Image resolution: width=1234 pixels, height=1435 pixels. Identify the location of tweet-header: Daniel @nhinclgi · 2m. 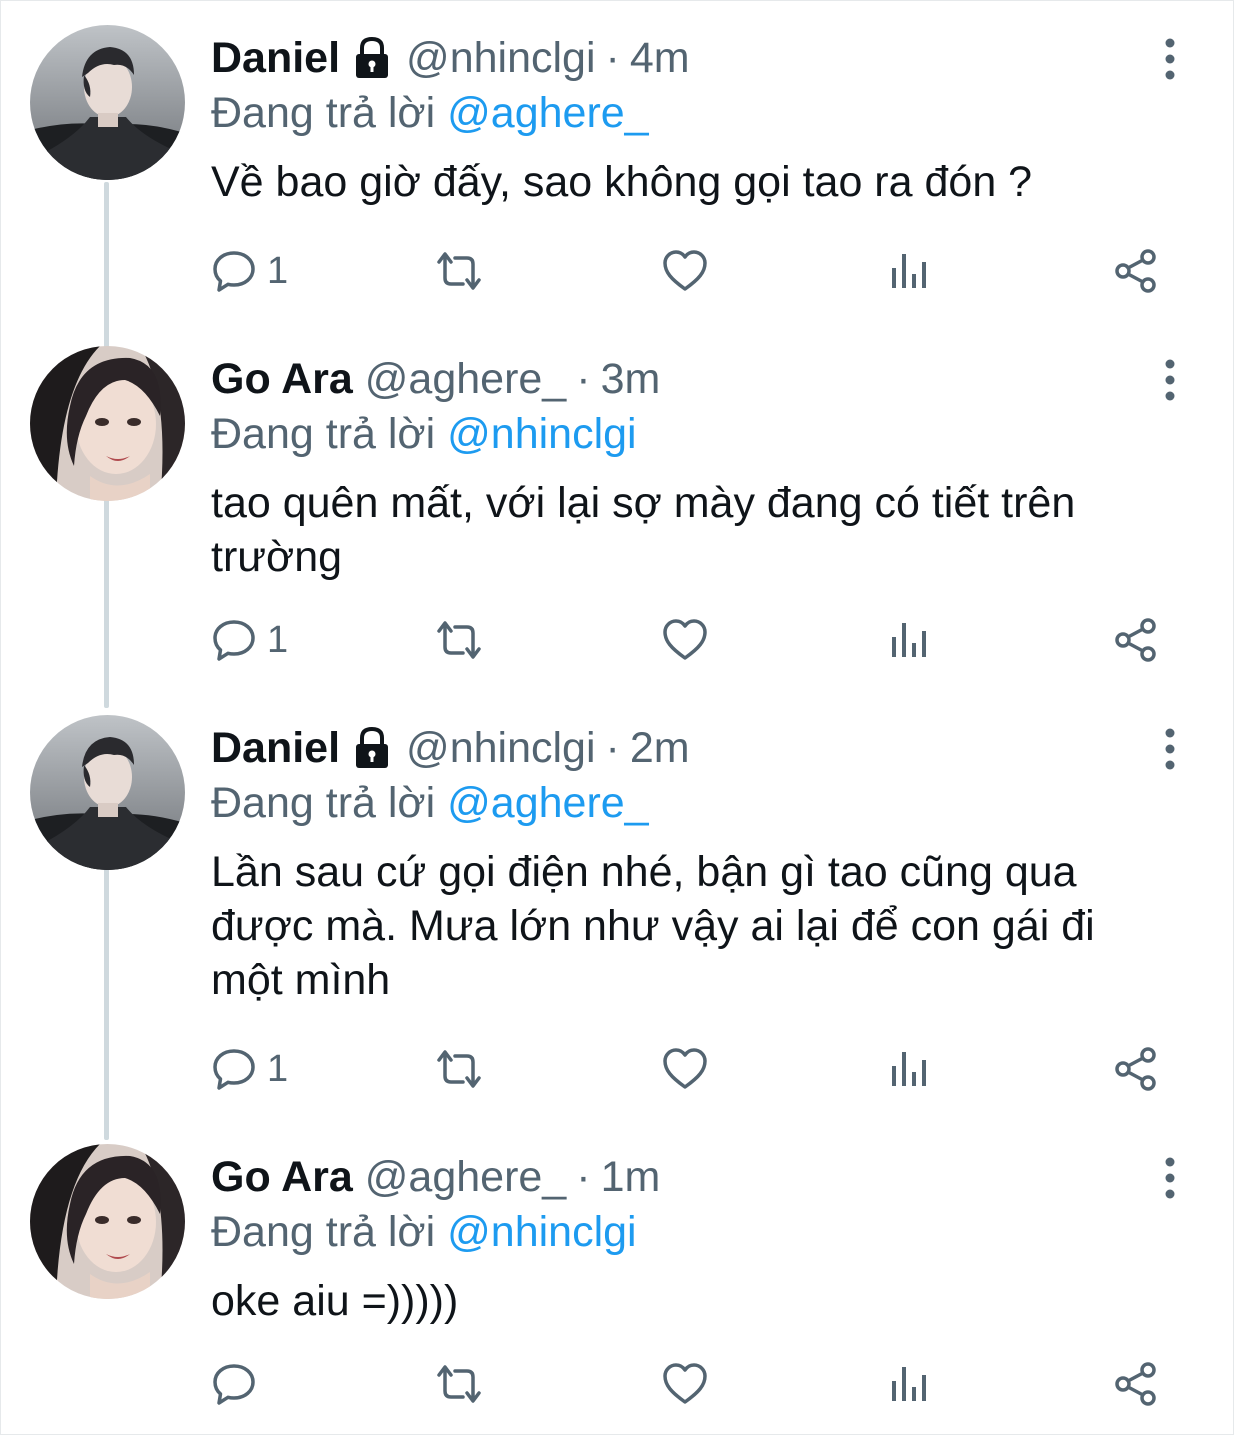
(450, 748).